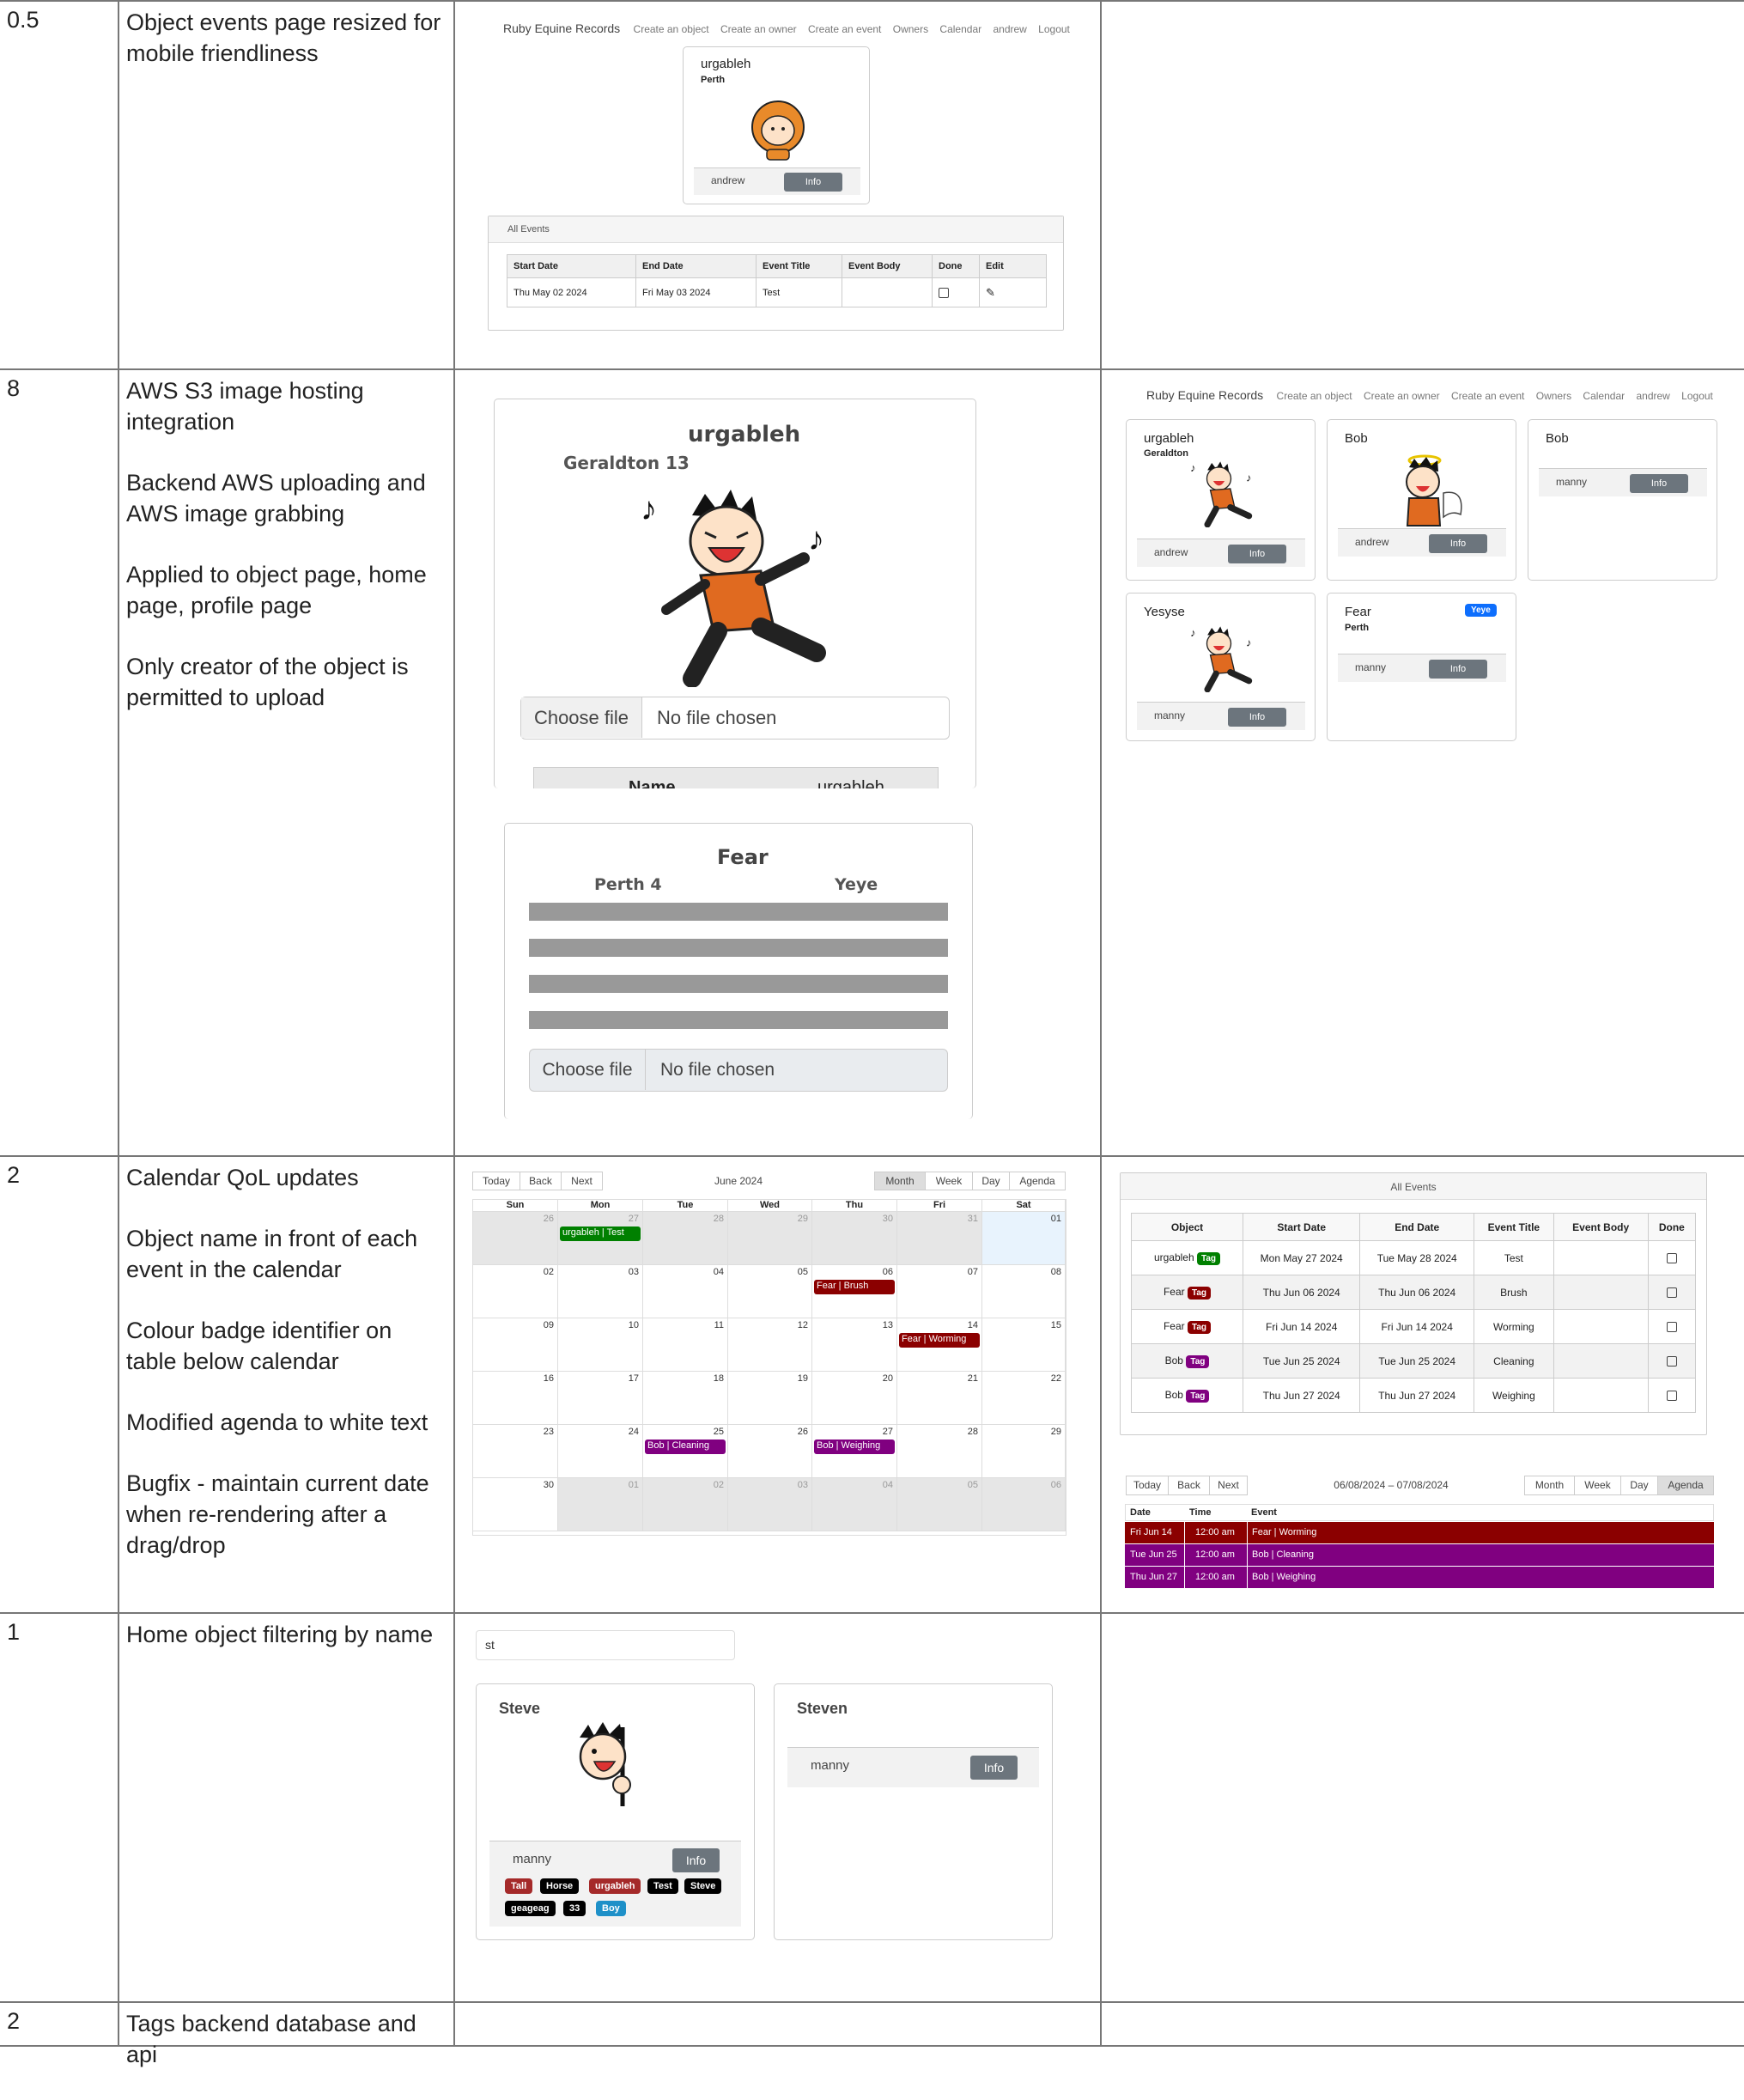 This screenshot has width=1744, height=2100. I want to click on calendar-day-cell: 13, so click(854, 1345).